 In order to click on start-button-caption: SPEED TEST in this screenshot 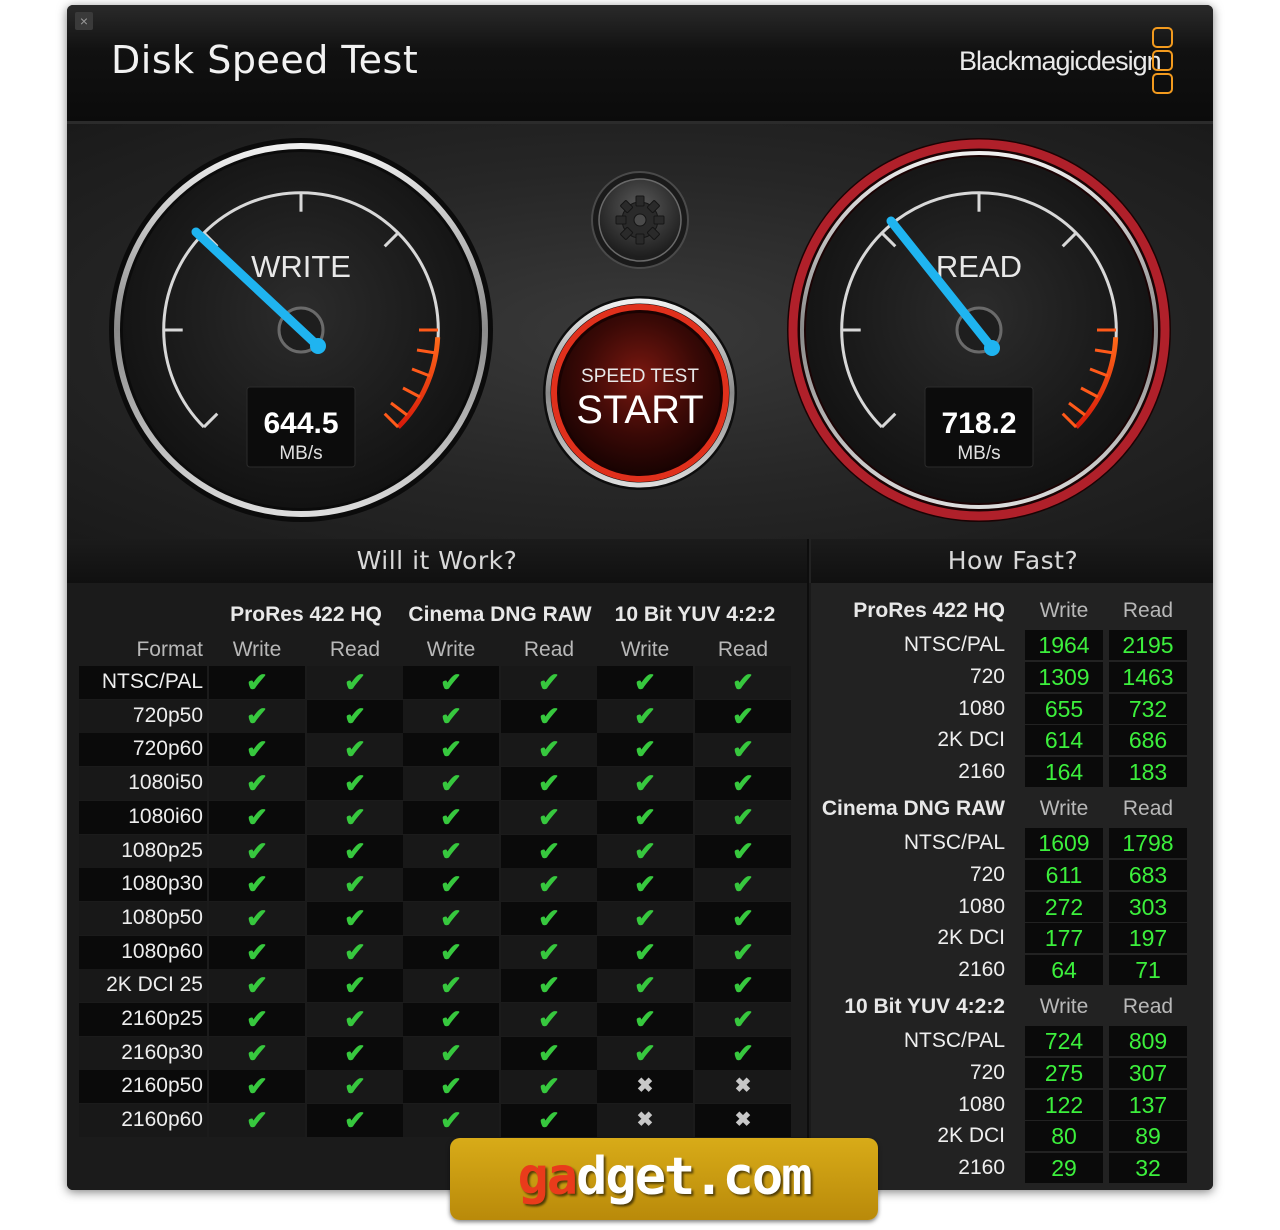, I will do `click(640, 376)`.